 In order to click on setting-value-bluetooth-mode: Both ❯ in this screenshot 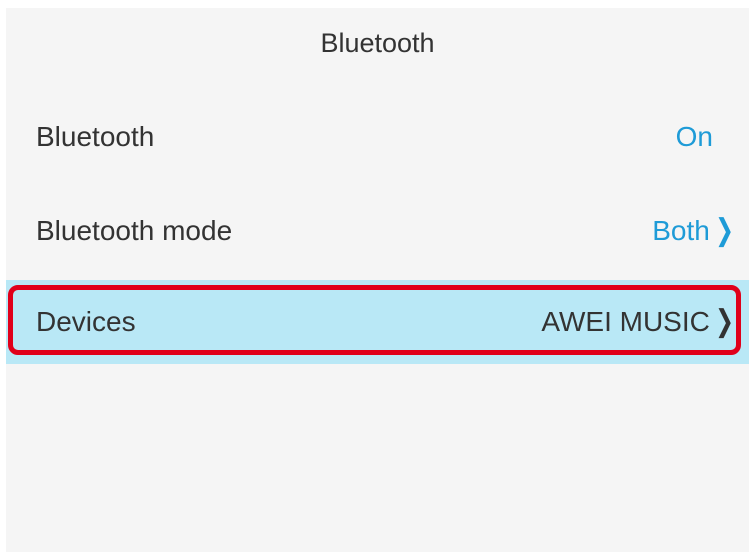, I will do `click(694, 231)`.